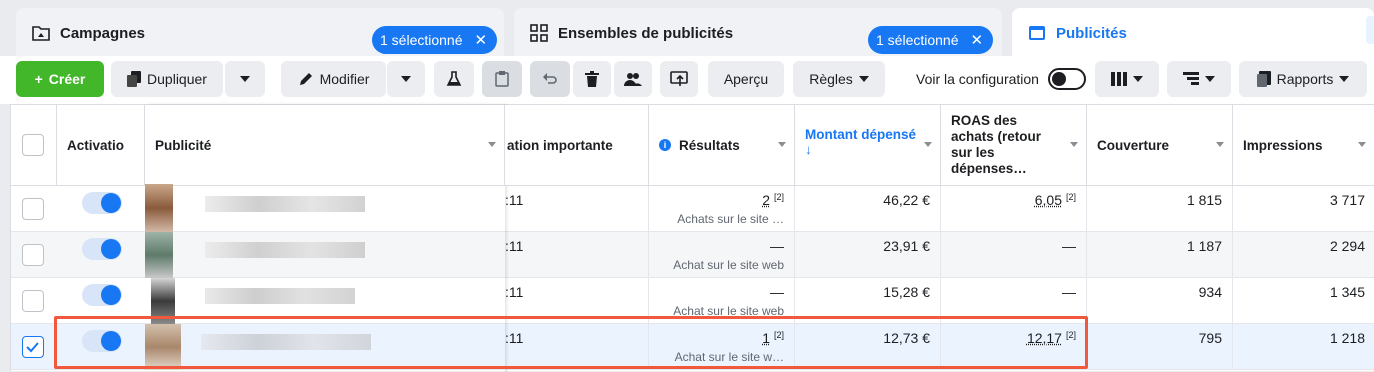  What do you see at coordinates (645, 33) in the screenshot?
I see `tab-label: Ensembles de publicités` at bounding box center [645, 33].